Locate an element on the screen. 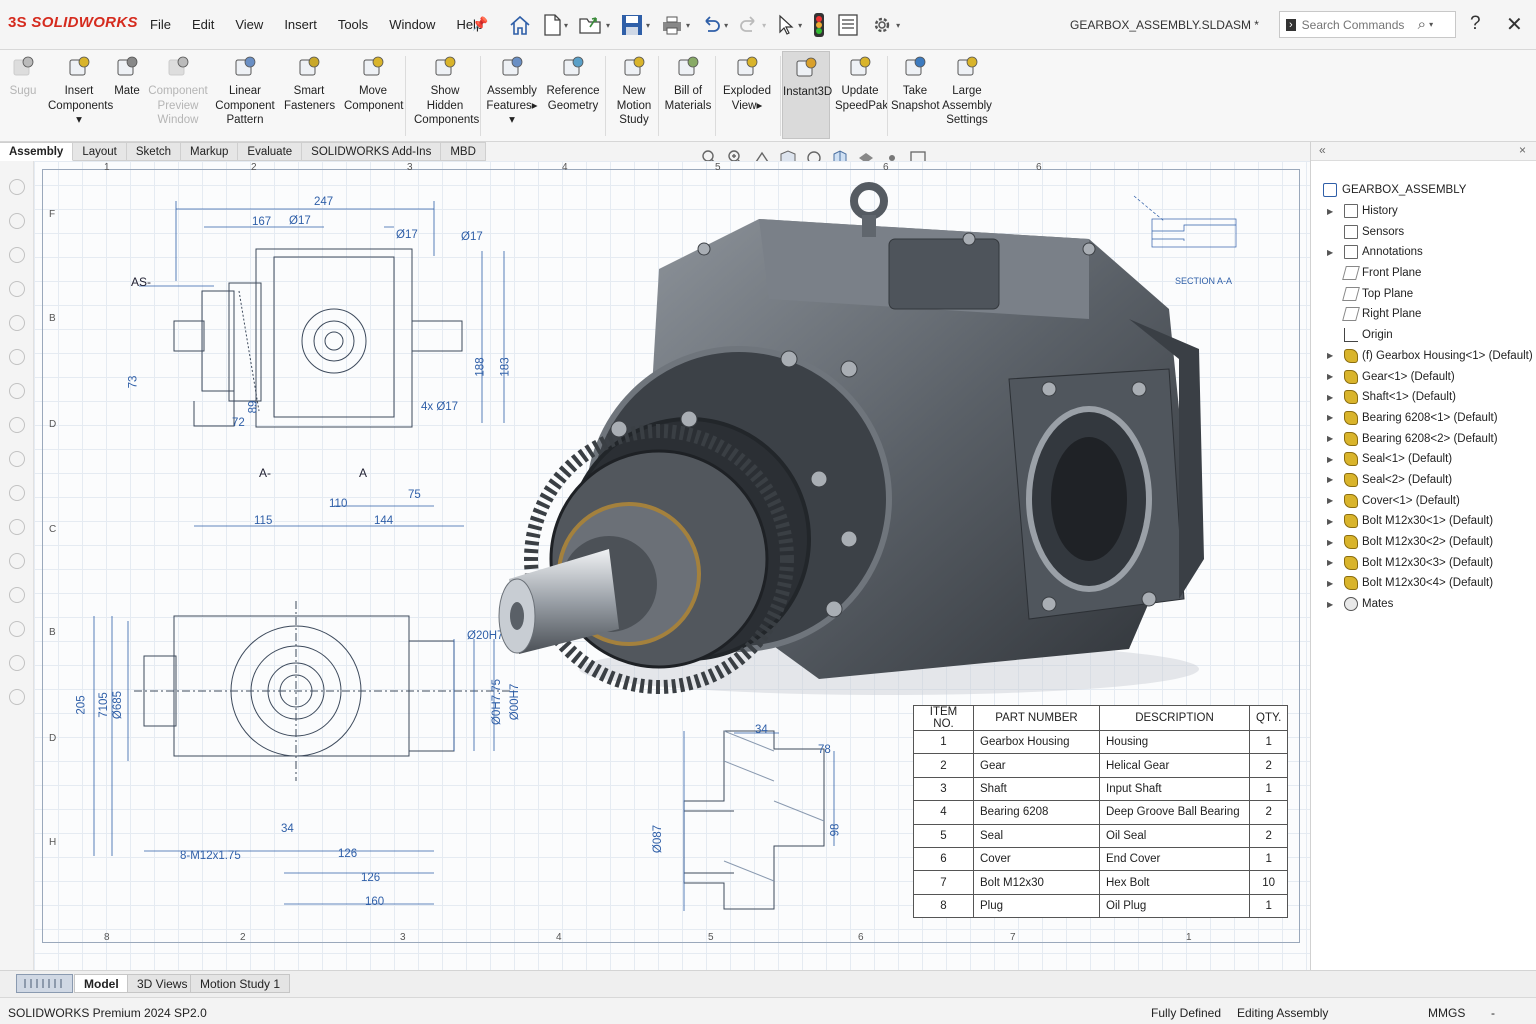 Image resolution: width=1536 pixels, height=1024 pixels. mate-button: Mate is located at coordinates (127, 76).